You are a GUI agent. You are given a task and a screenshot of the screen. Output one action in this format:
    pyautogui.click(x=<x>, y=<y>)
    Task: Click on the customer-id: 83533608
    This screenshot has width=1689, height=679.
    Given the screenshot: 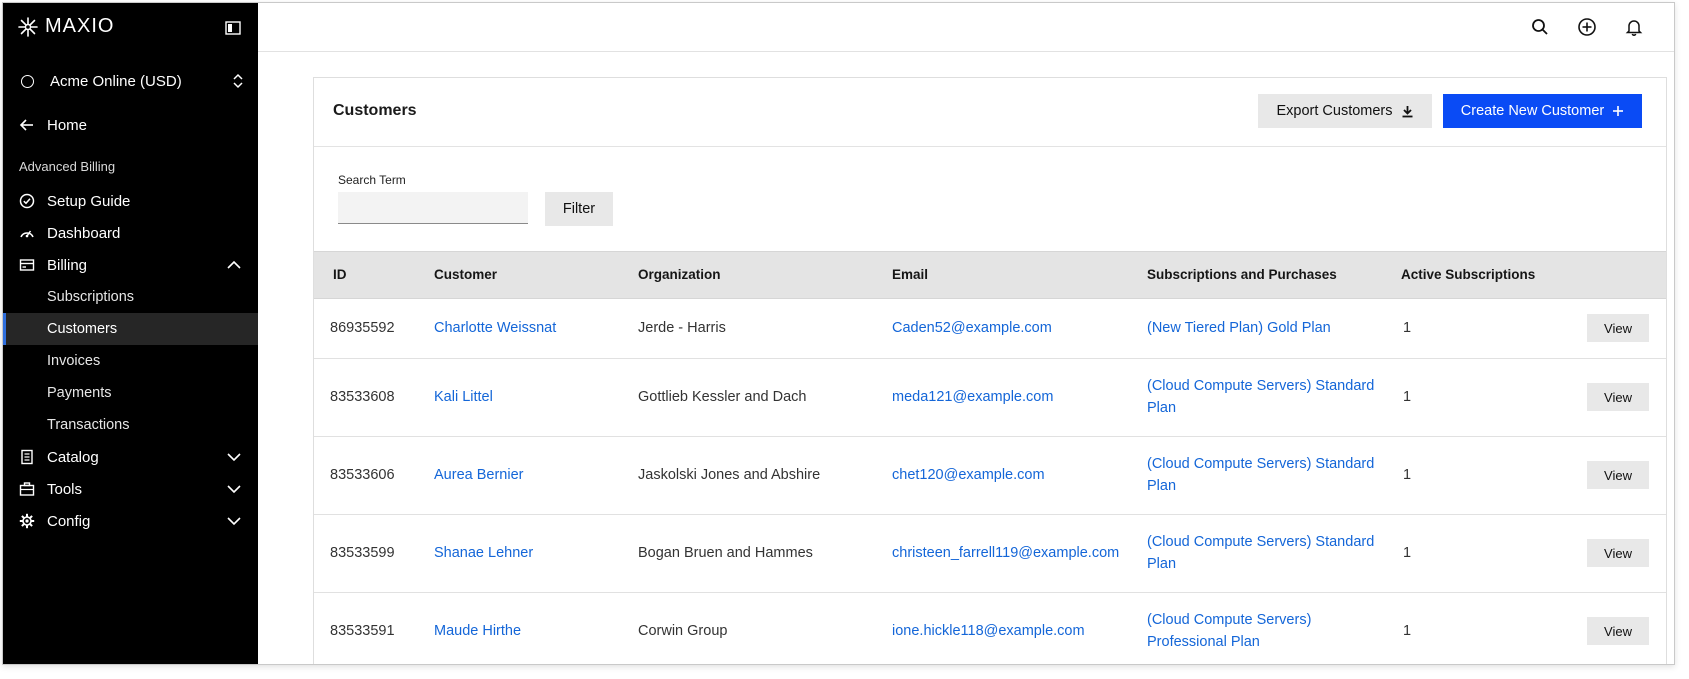 What is the action you would take?
    pyautogui.click(x=362, y=397)
    